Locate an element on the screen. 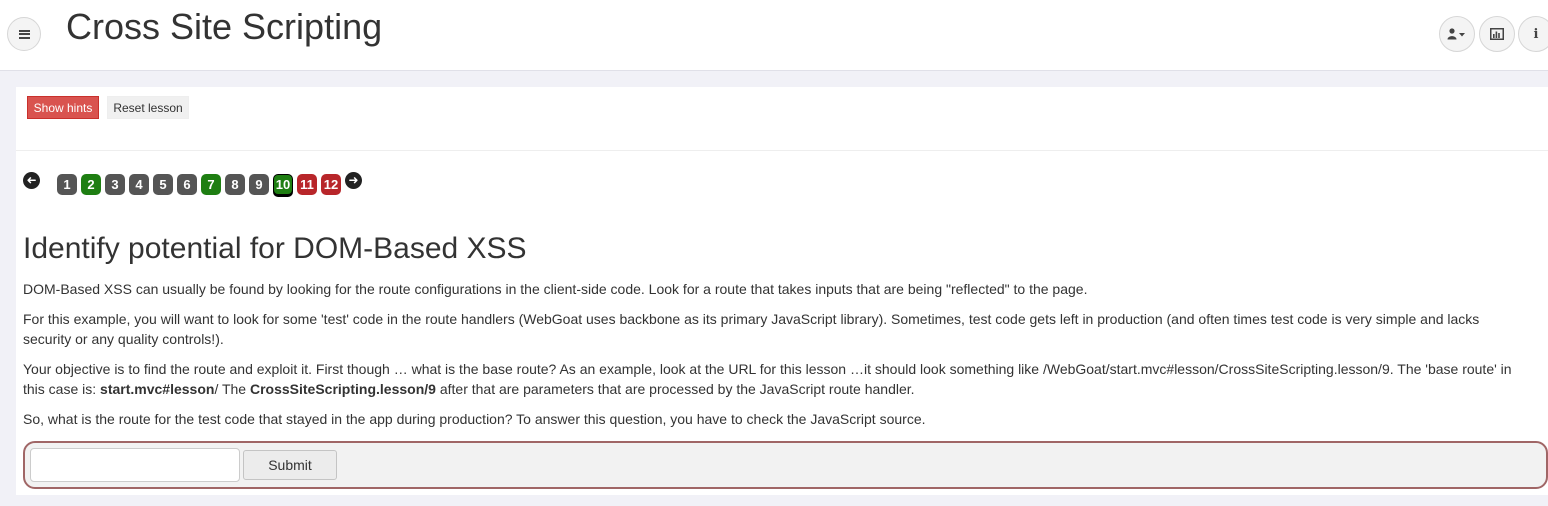  bar-chart-button is located at coordinates (1497, 34).